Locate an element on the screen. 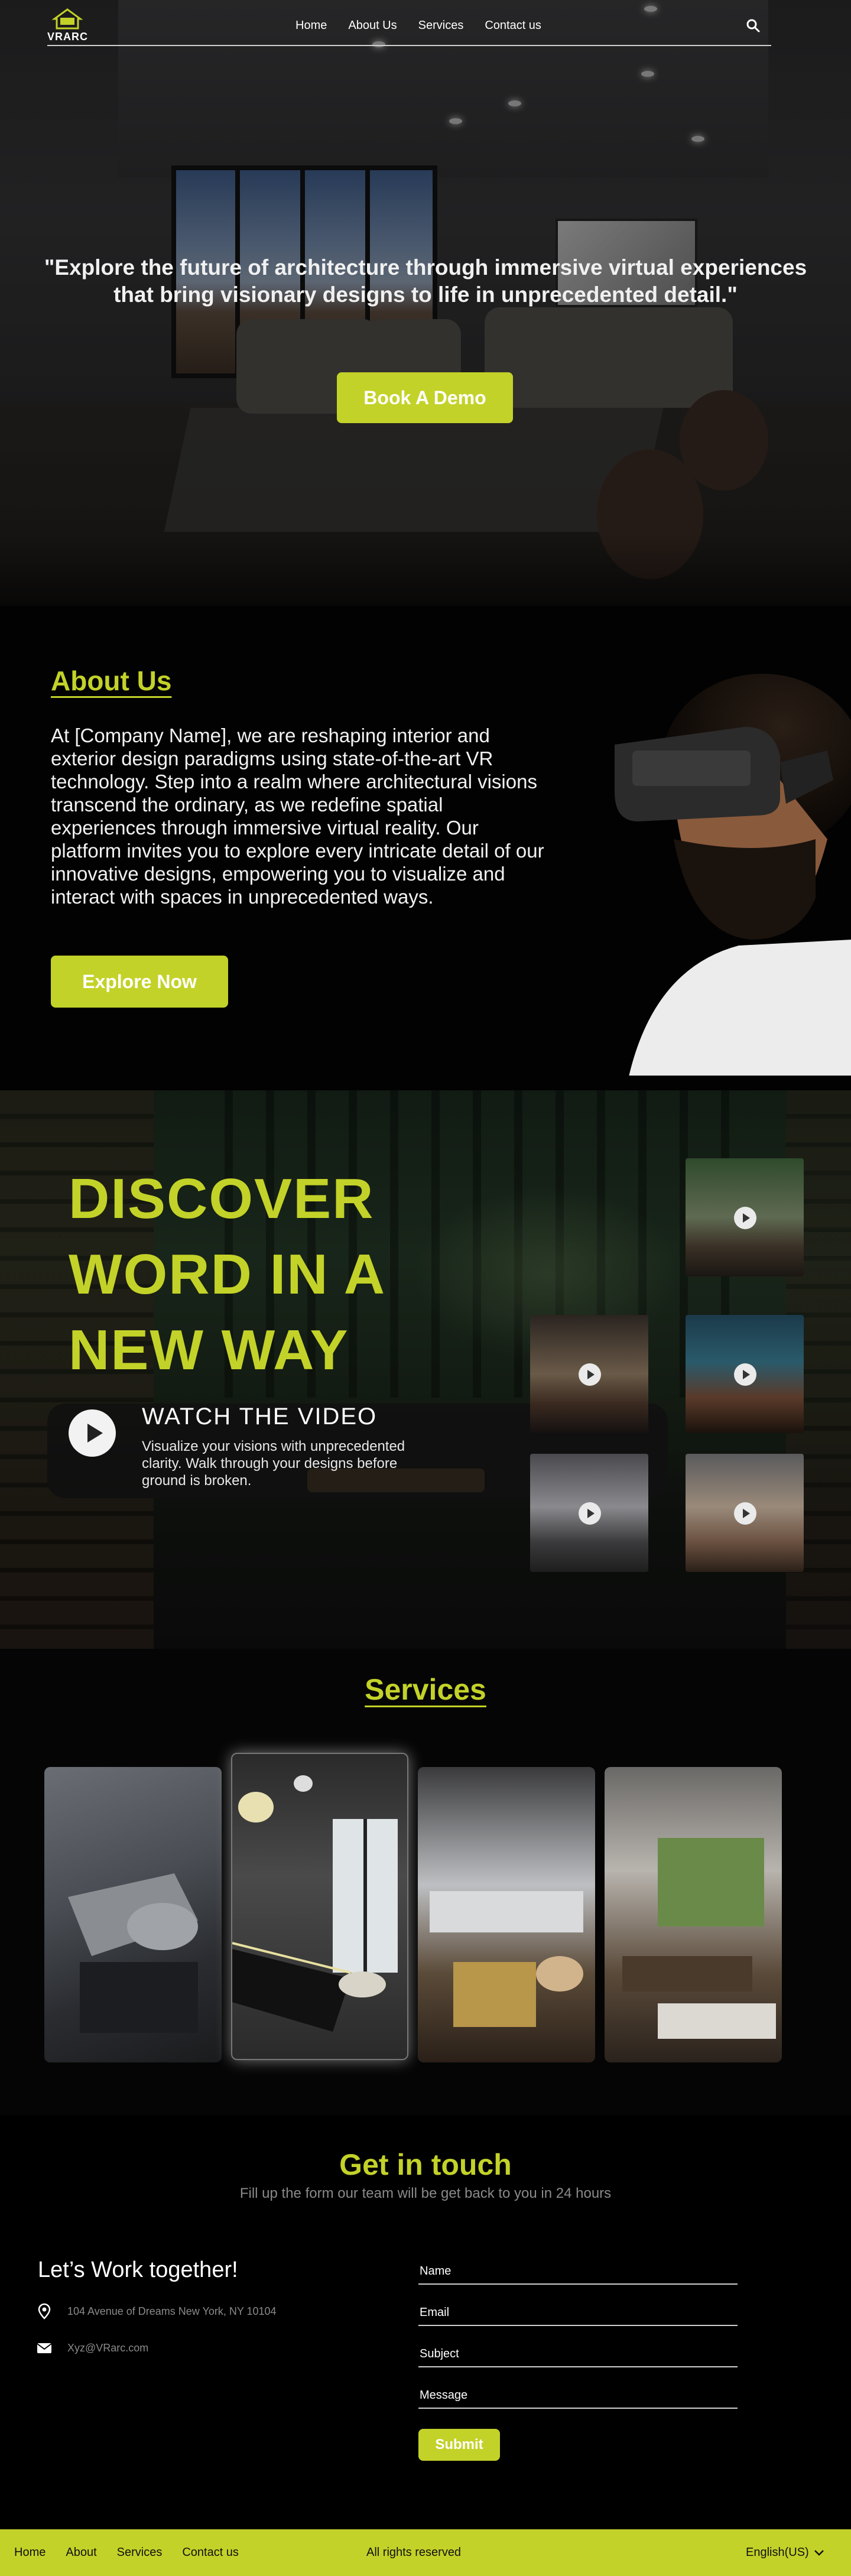  discover-headline: DISCOVER WORD IN A NEW WAY is located at coordinates (227, 1274).